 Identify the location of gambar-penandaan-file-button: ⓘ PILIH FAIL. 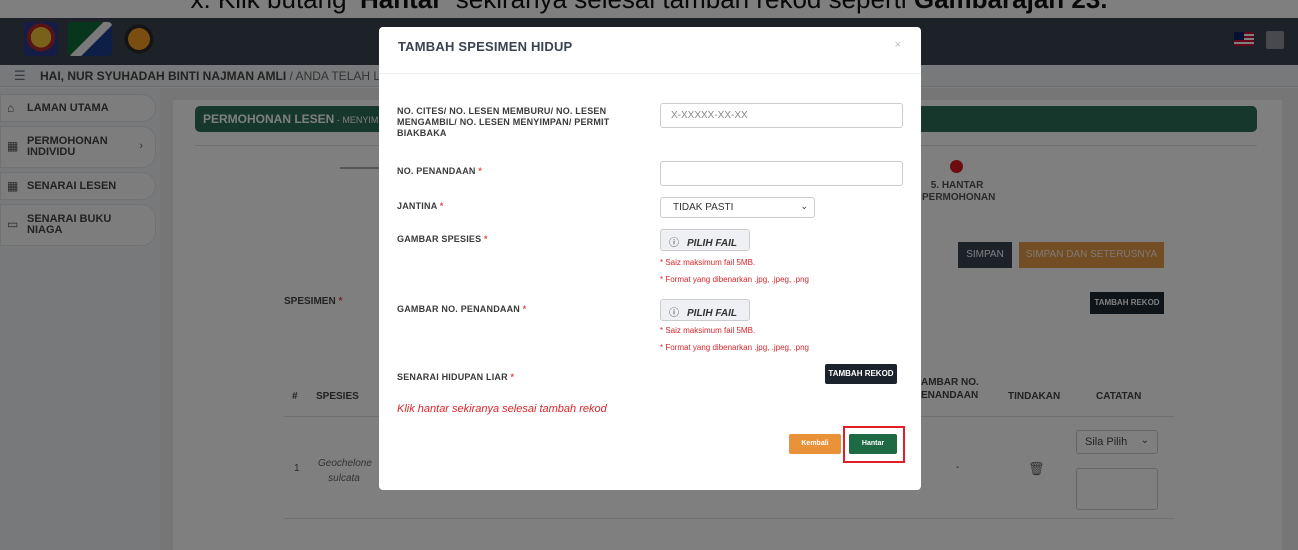
(705, 310).